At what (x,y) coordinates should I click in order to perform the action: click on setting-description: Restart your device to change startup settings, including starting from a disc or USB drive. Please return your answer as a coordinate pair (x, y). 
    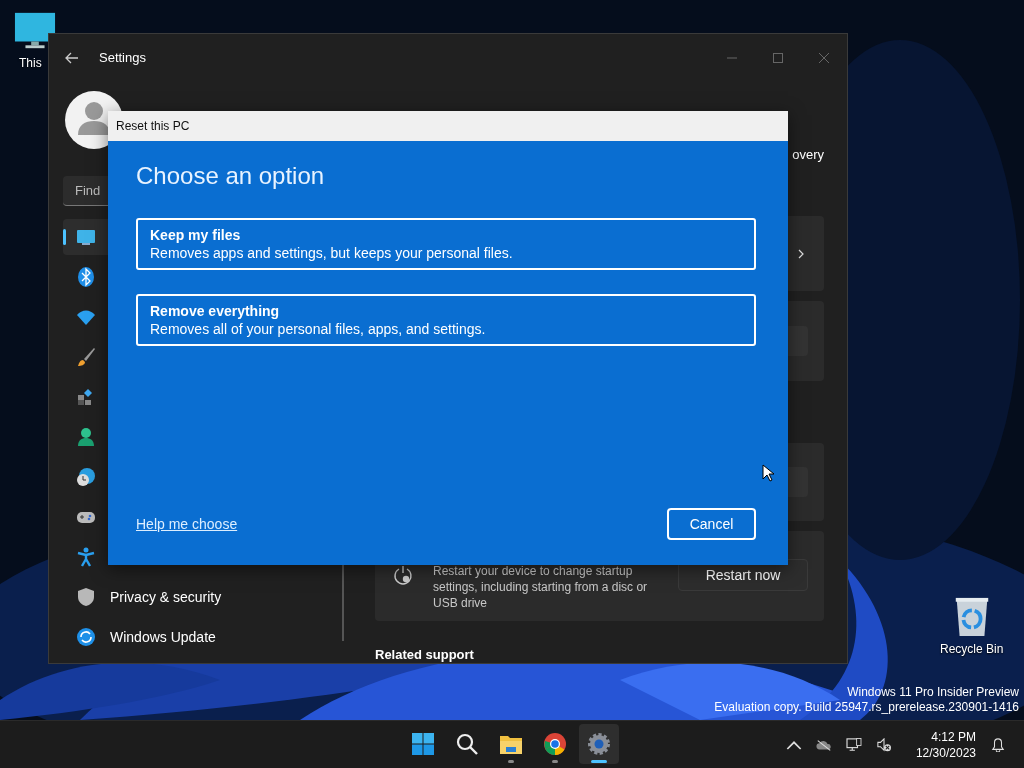
    Looking at the image, I should click on (541, 587).